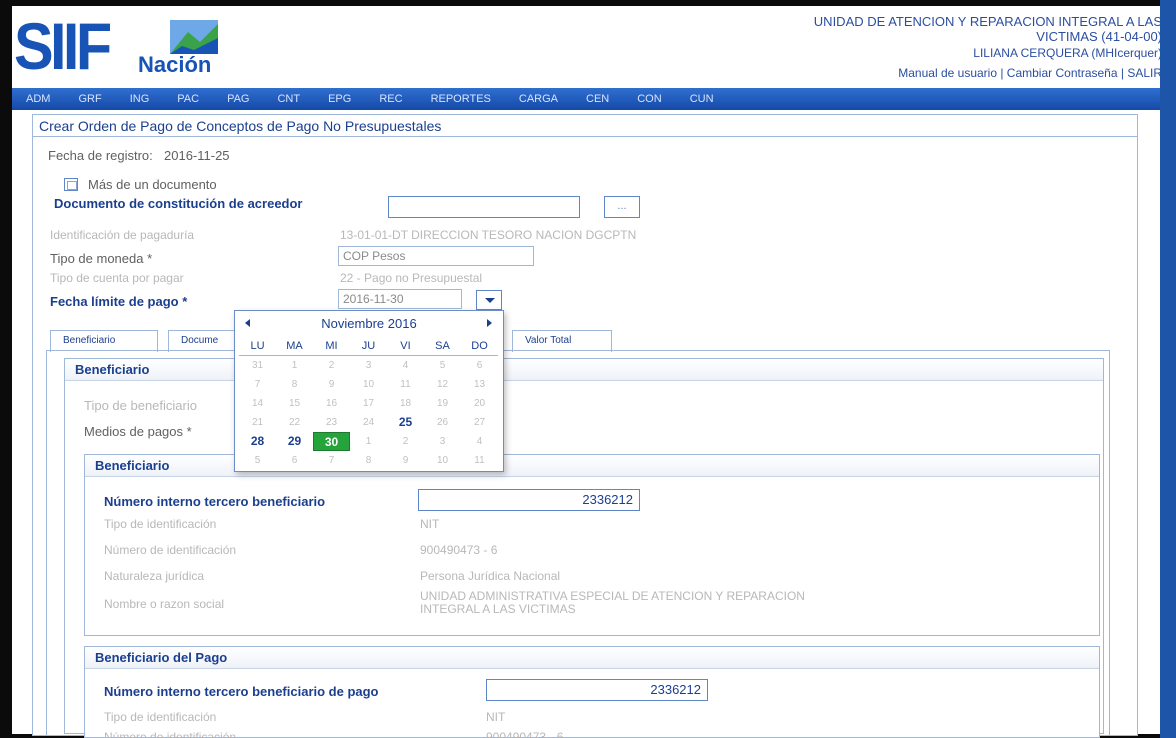  What do you see at coordinates (436, 256) in the screenshot?
I see `moneda-field: COP Pesos` at bounding box center [436, 256].